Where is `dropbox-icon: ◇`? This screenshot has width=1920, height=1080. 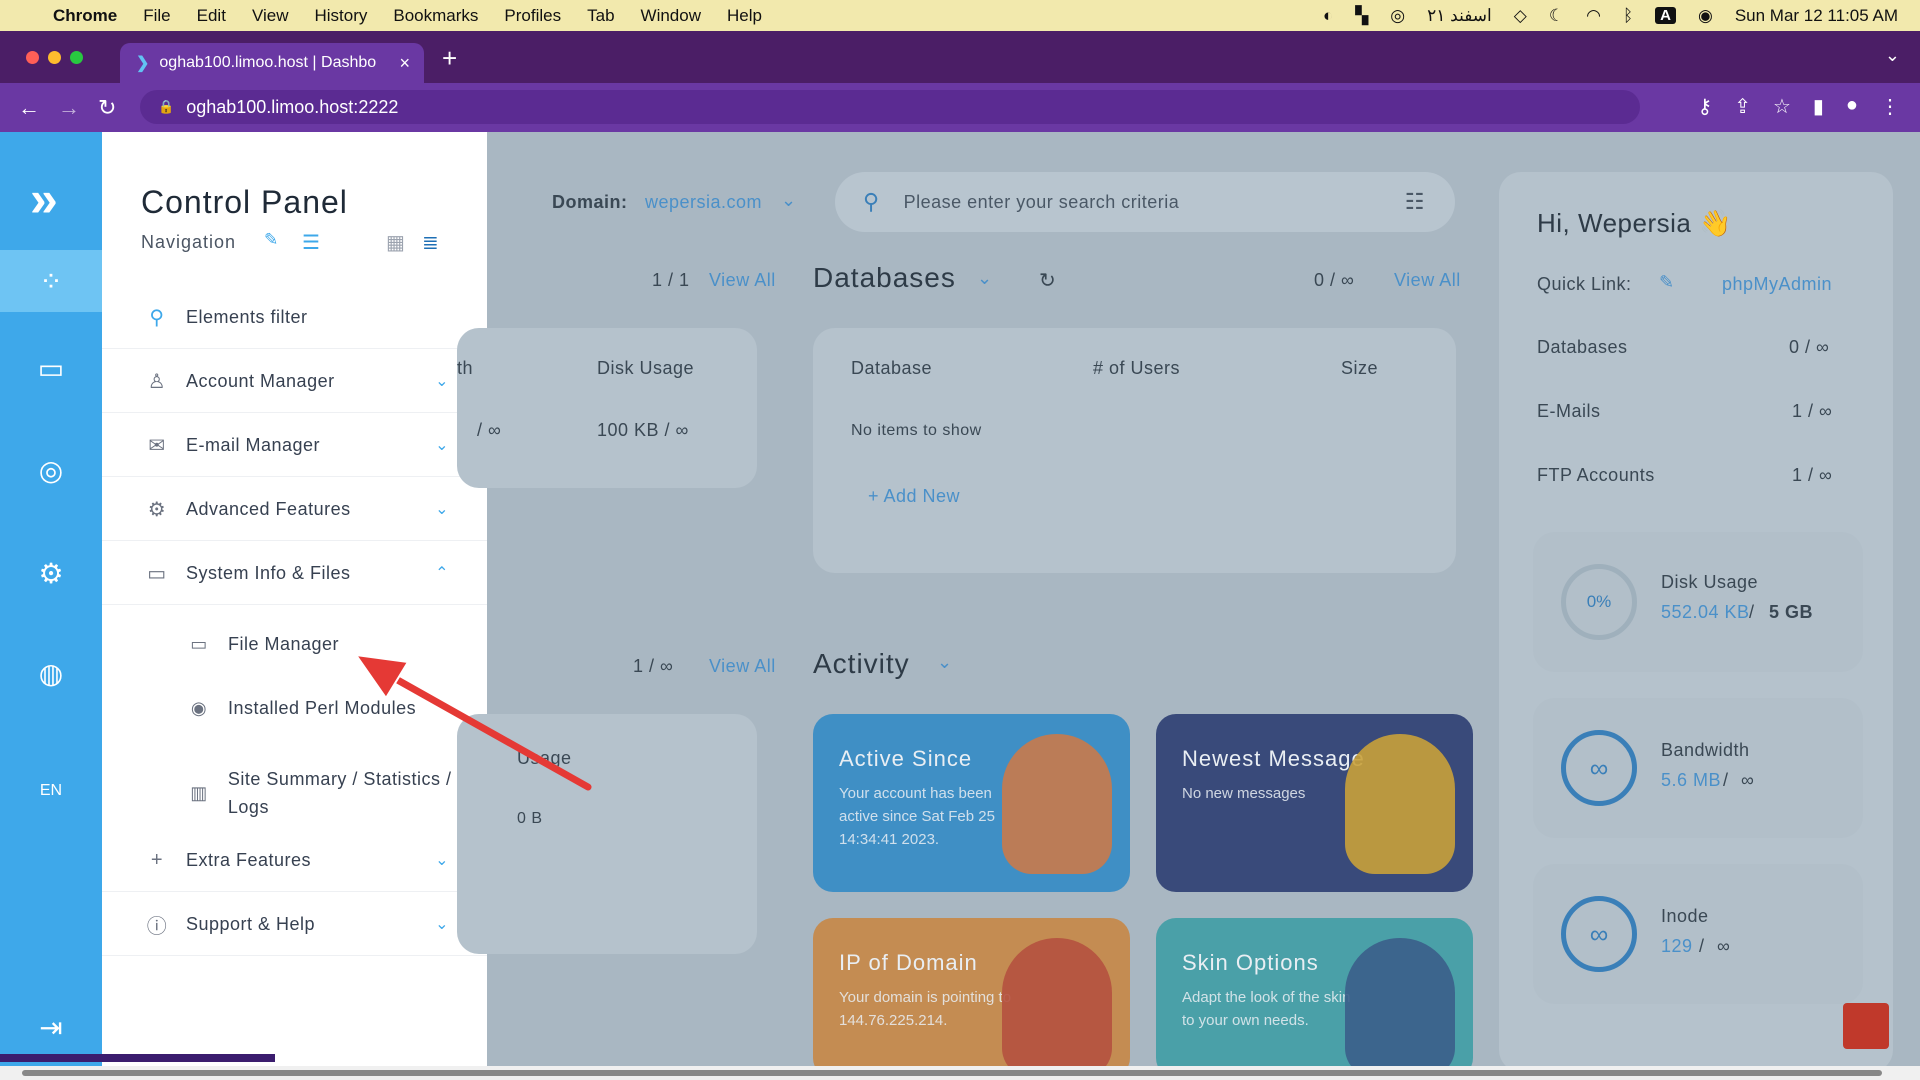
dropbox-icon: ◇ is located at coordinates (1520, 16).